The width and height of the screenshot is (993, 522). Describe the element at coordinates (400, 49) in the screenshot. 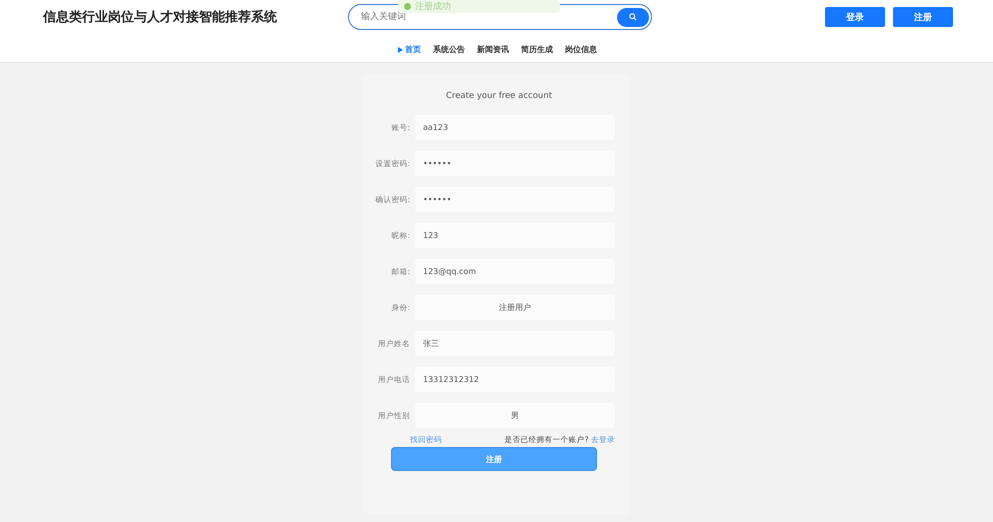

I see `triangle-icon` at that location.